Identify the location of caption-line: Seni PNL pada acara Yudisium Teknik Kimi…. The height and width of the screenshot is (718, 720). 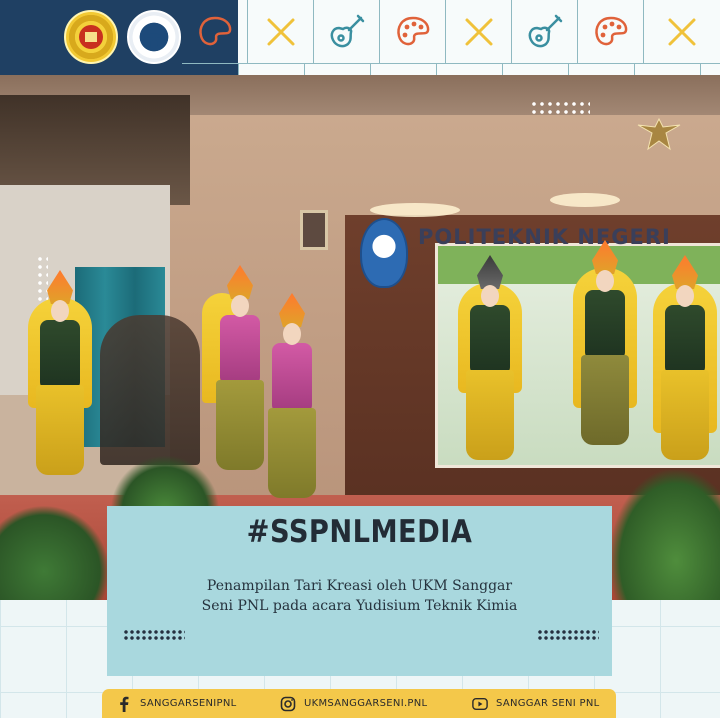
(359, 606).